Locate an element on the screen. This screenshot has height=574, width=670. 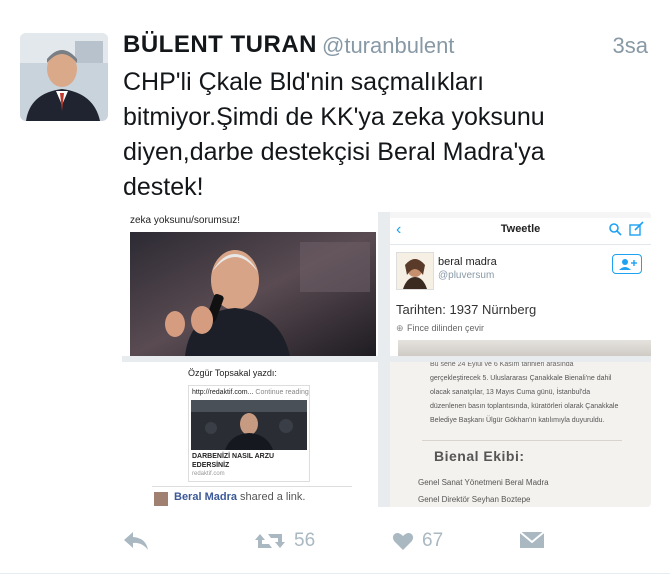
article-headline-line-1: DARBENİZİ NASIL ARZU is located at coordinates (233, 456).